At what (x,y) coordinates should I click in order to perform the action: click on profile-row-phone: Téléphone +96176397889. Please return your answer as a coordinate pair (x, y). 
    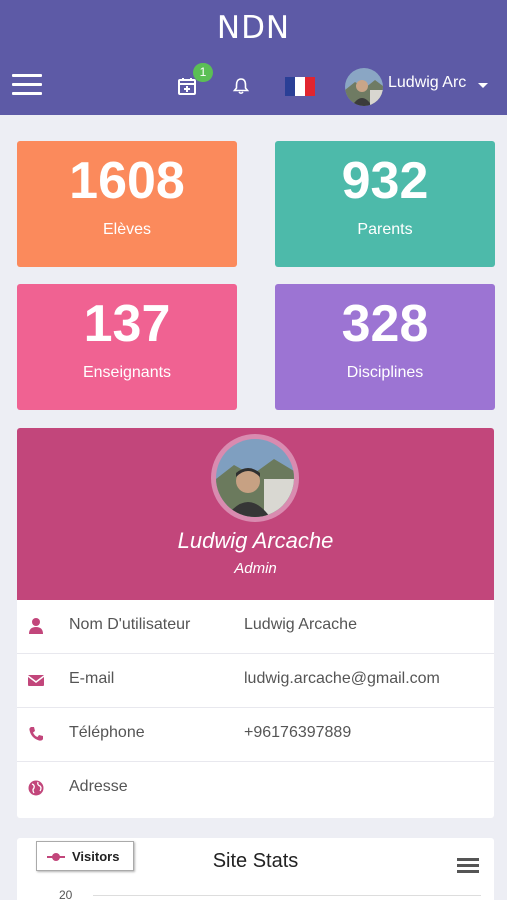
    Looking at the image, I should click on (255, 735).